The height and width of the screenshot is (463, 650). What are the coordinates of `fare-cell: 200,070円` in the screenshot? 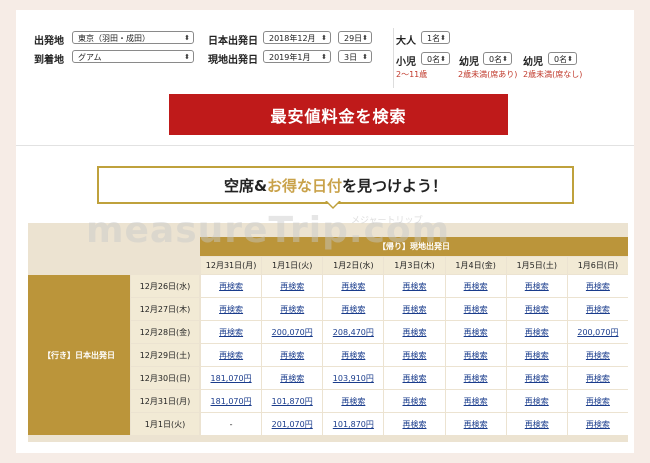 It's located at (597, 332).